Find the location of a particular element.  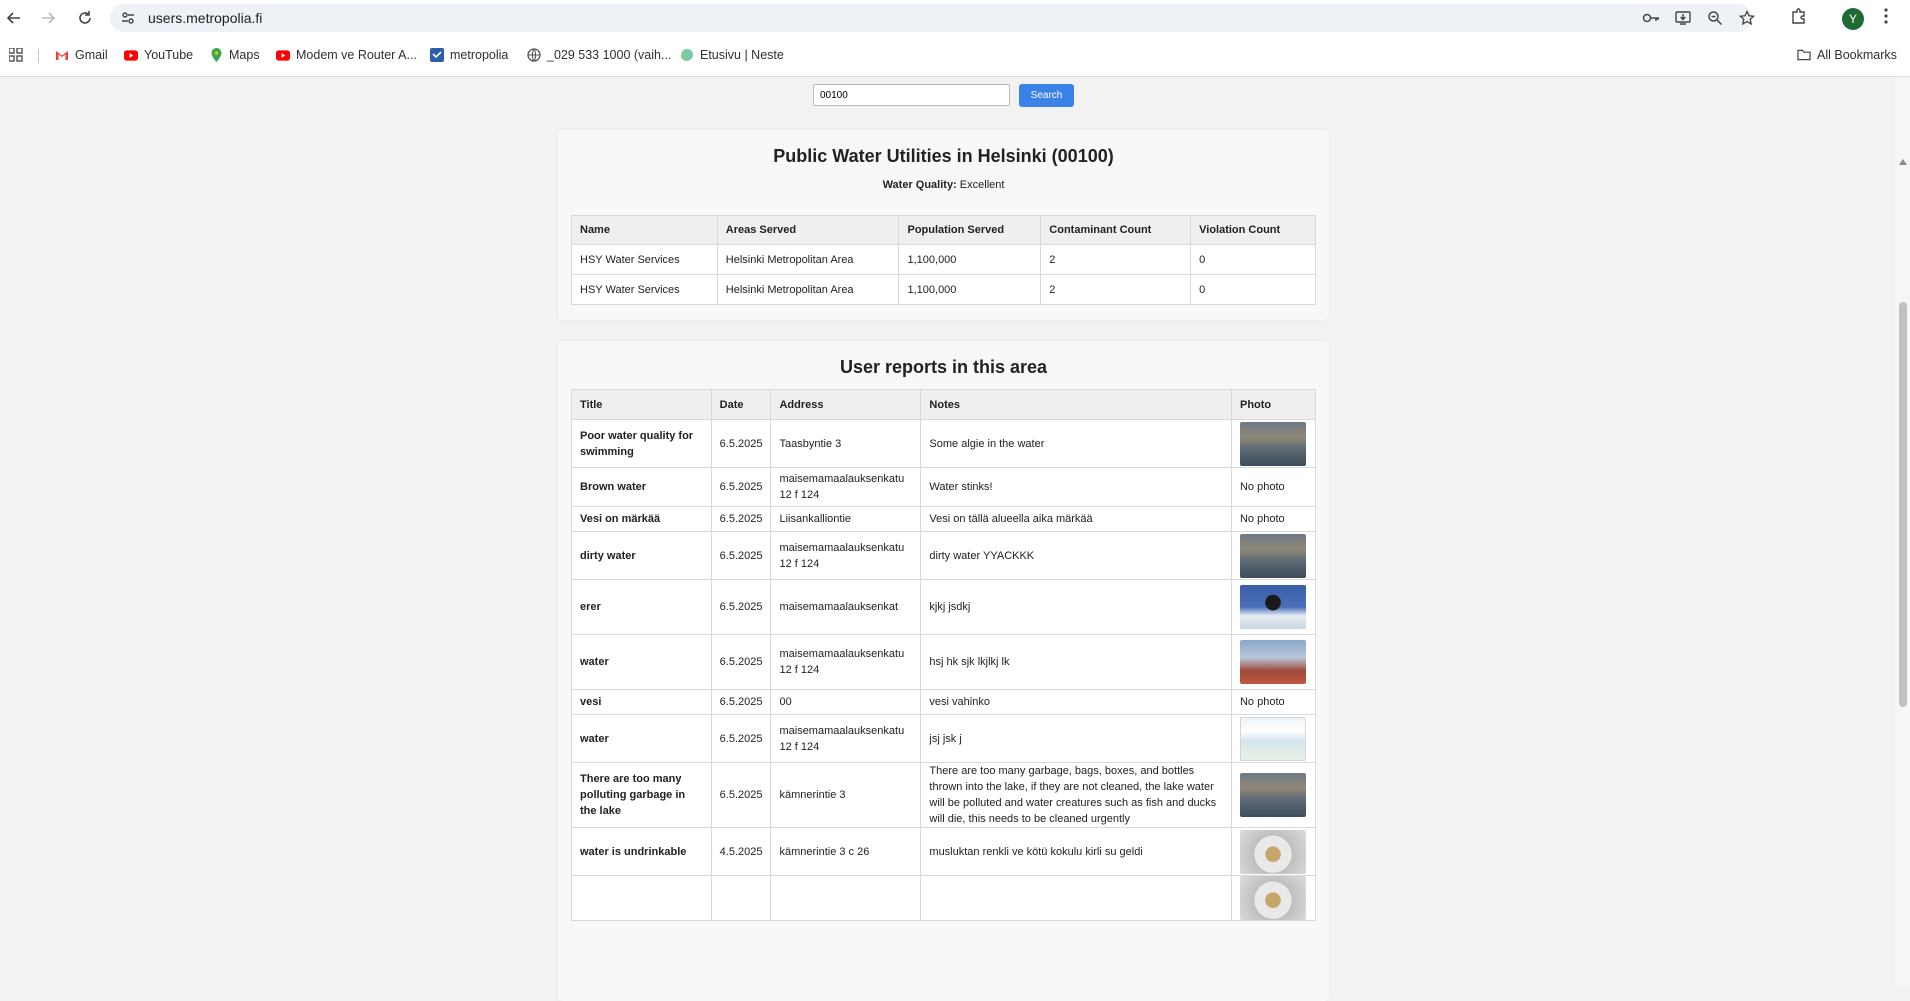

all-bookmarks: All Bookmarks is located at coordinates (1847, 55).